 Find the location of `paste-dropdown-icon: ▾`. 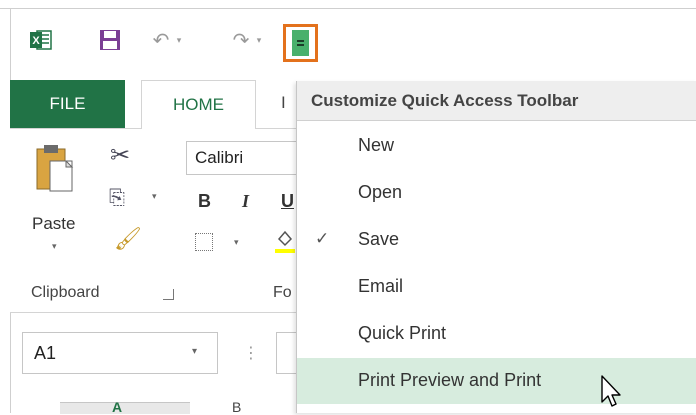

paste-dropdown-icon: ▾ is located at coordinates (54, 246).